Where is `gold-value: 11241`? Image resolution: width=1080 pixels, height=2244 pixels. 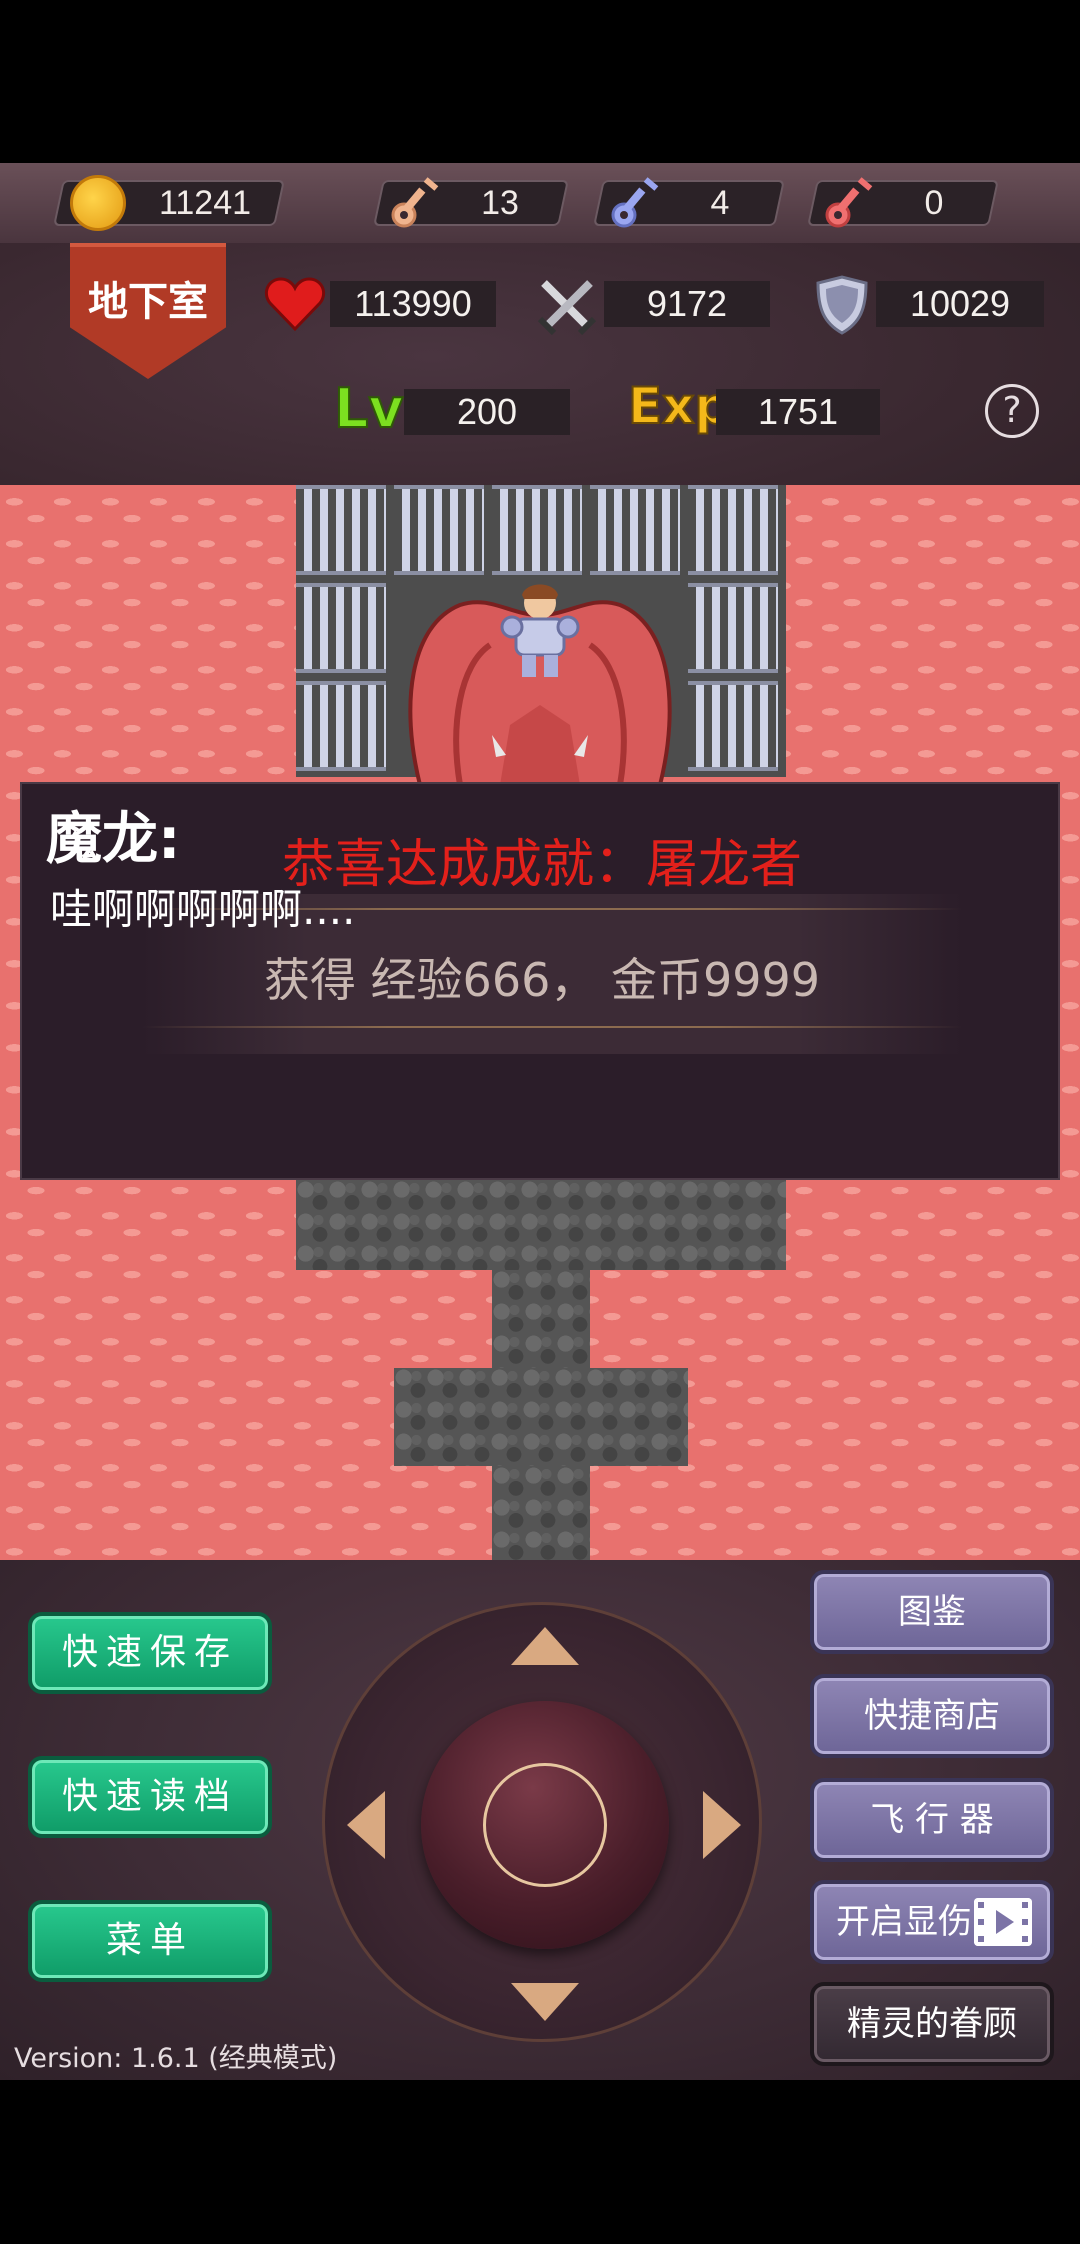
gold-value: 11241 is located at coordinates (205, 203).